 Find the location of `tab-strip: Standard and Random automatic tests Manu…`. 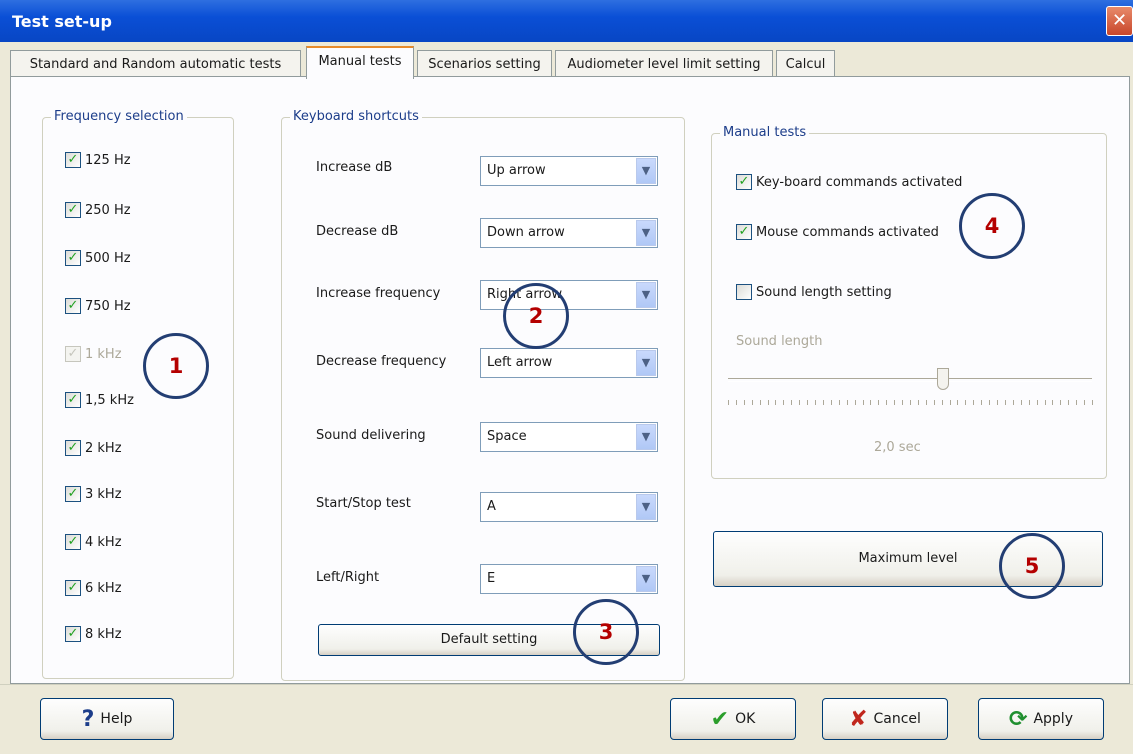

tab-strip: Standard and Random automatic tests Manu… is located at coordinates (566, 60).